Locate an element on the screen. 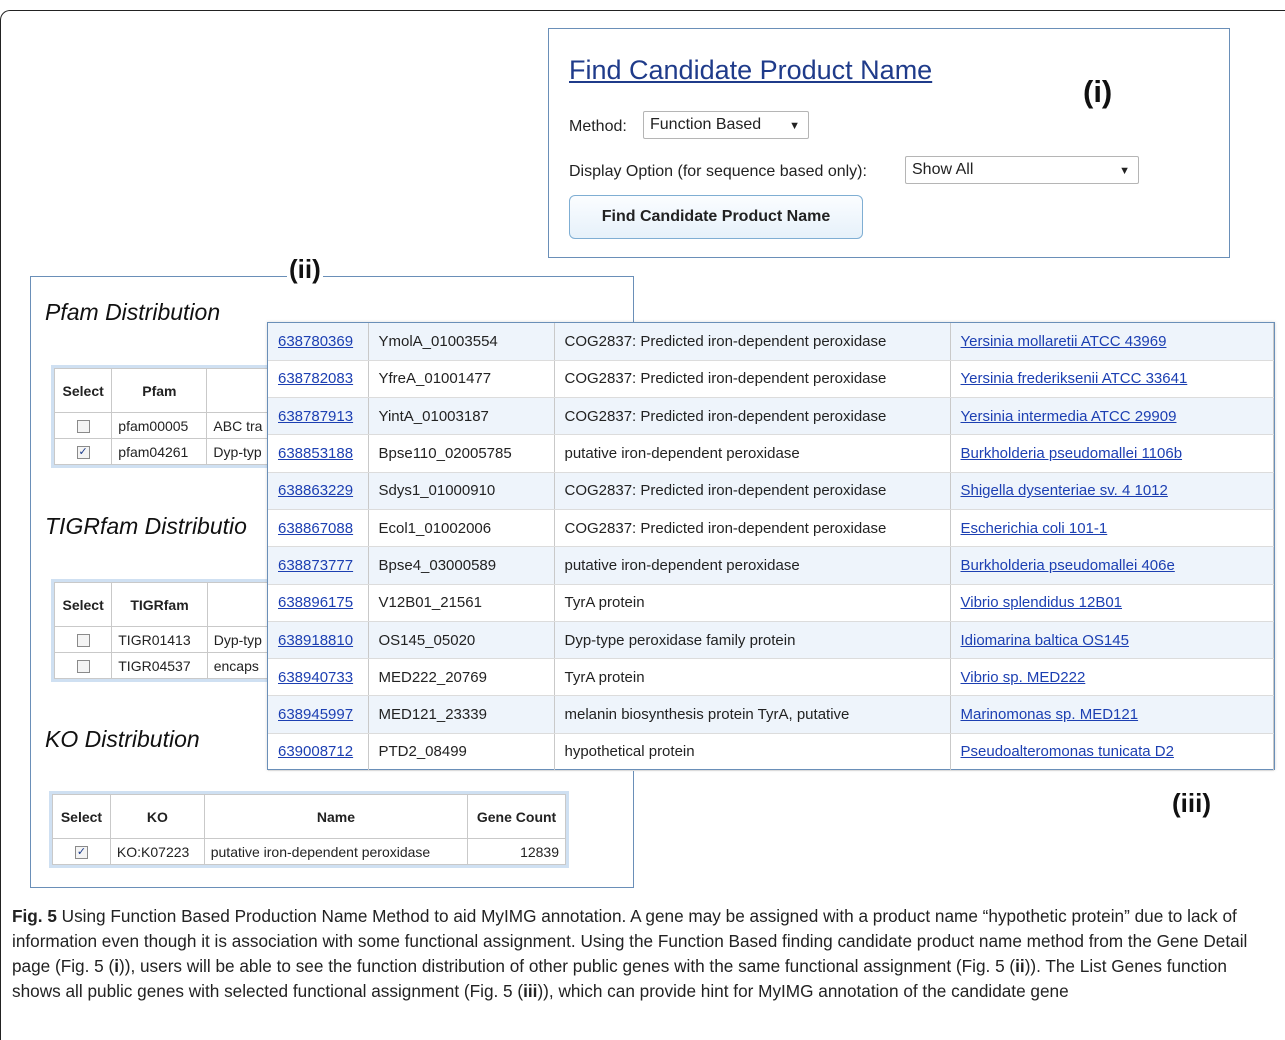  product-name-cell: Dyp-type peroxidase family protein is located at coordinates (680, 640).